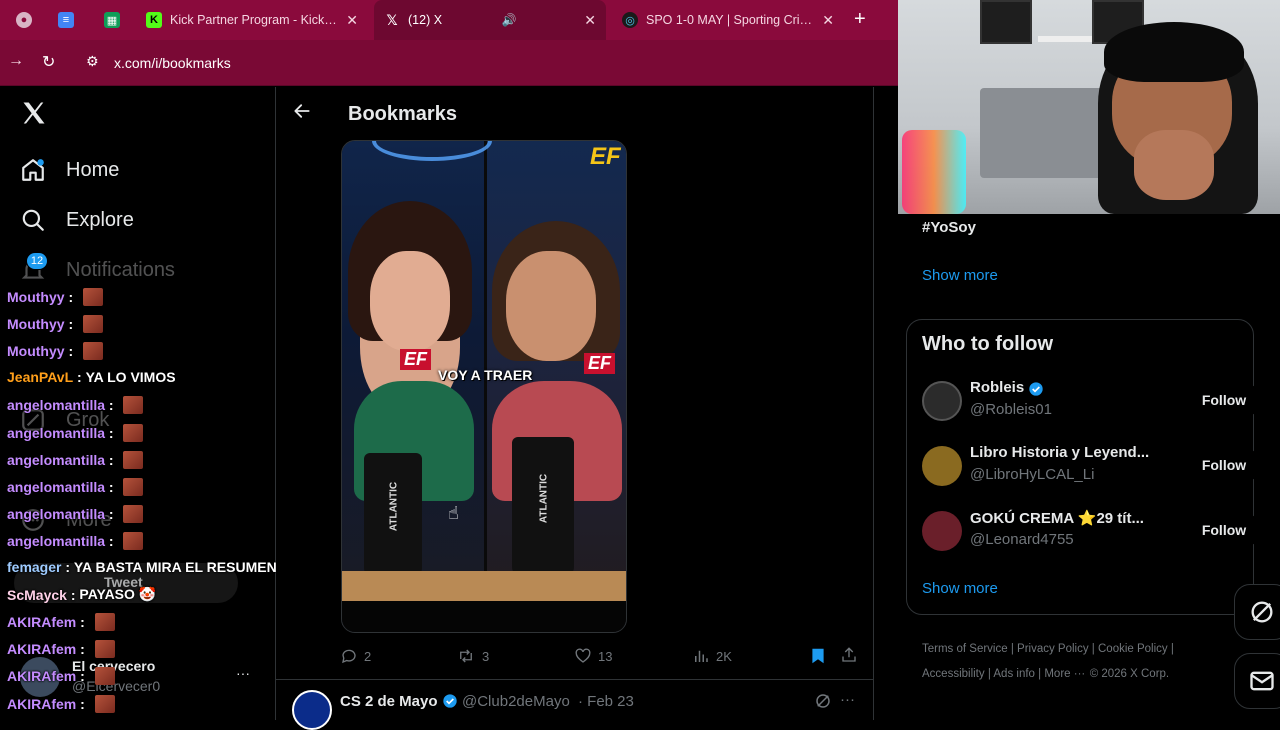 Image resolution: width=1280 pixels, height=730 pixels. Describe the element at coordinates (100, 219) in the screenshot. I see `sidebar-item-label: Explore` at that location.